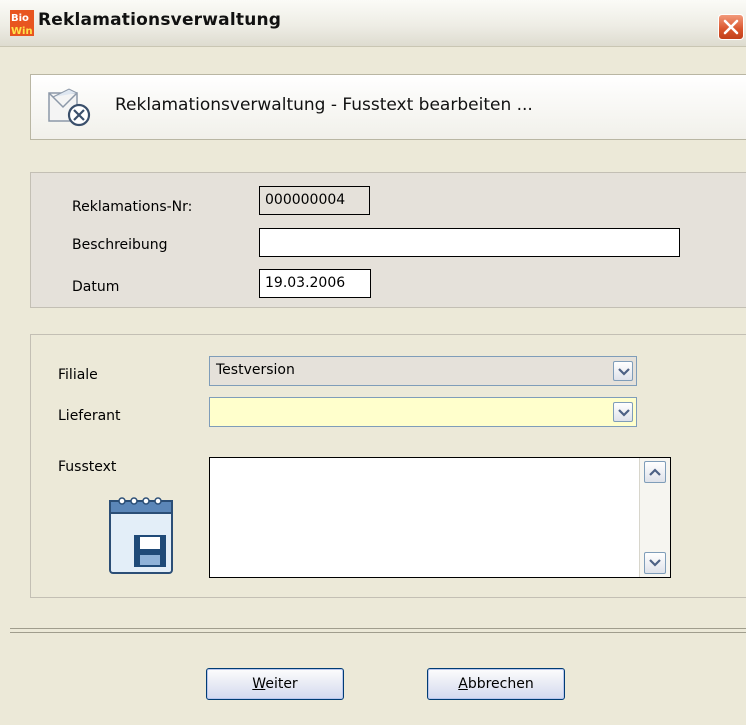  Describe the element at coordinates (255, 370) in the screenshot. I see `filiale-select-value: Testversion` at that location.